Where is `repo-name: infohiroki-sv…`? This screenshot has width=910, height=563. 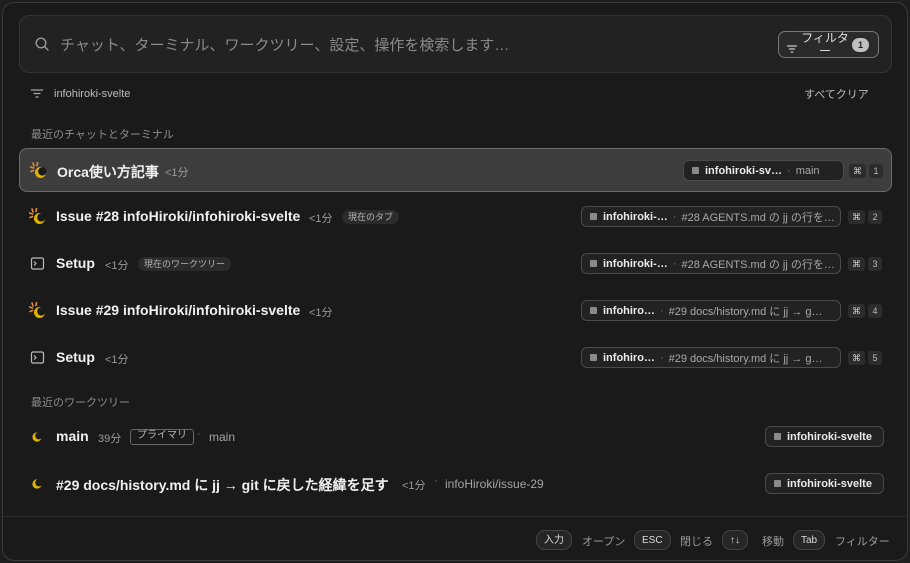
repo-name: infohiroki-sv… is located at coordinates (744, 170).